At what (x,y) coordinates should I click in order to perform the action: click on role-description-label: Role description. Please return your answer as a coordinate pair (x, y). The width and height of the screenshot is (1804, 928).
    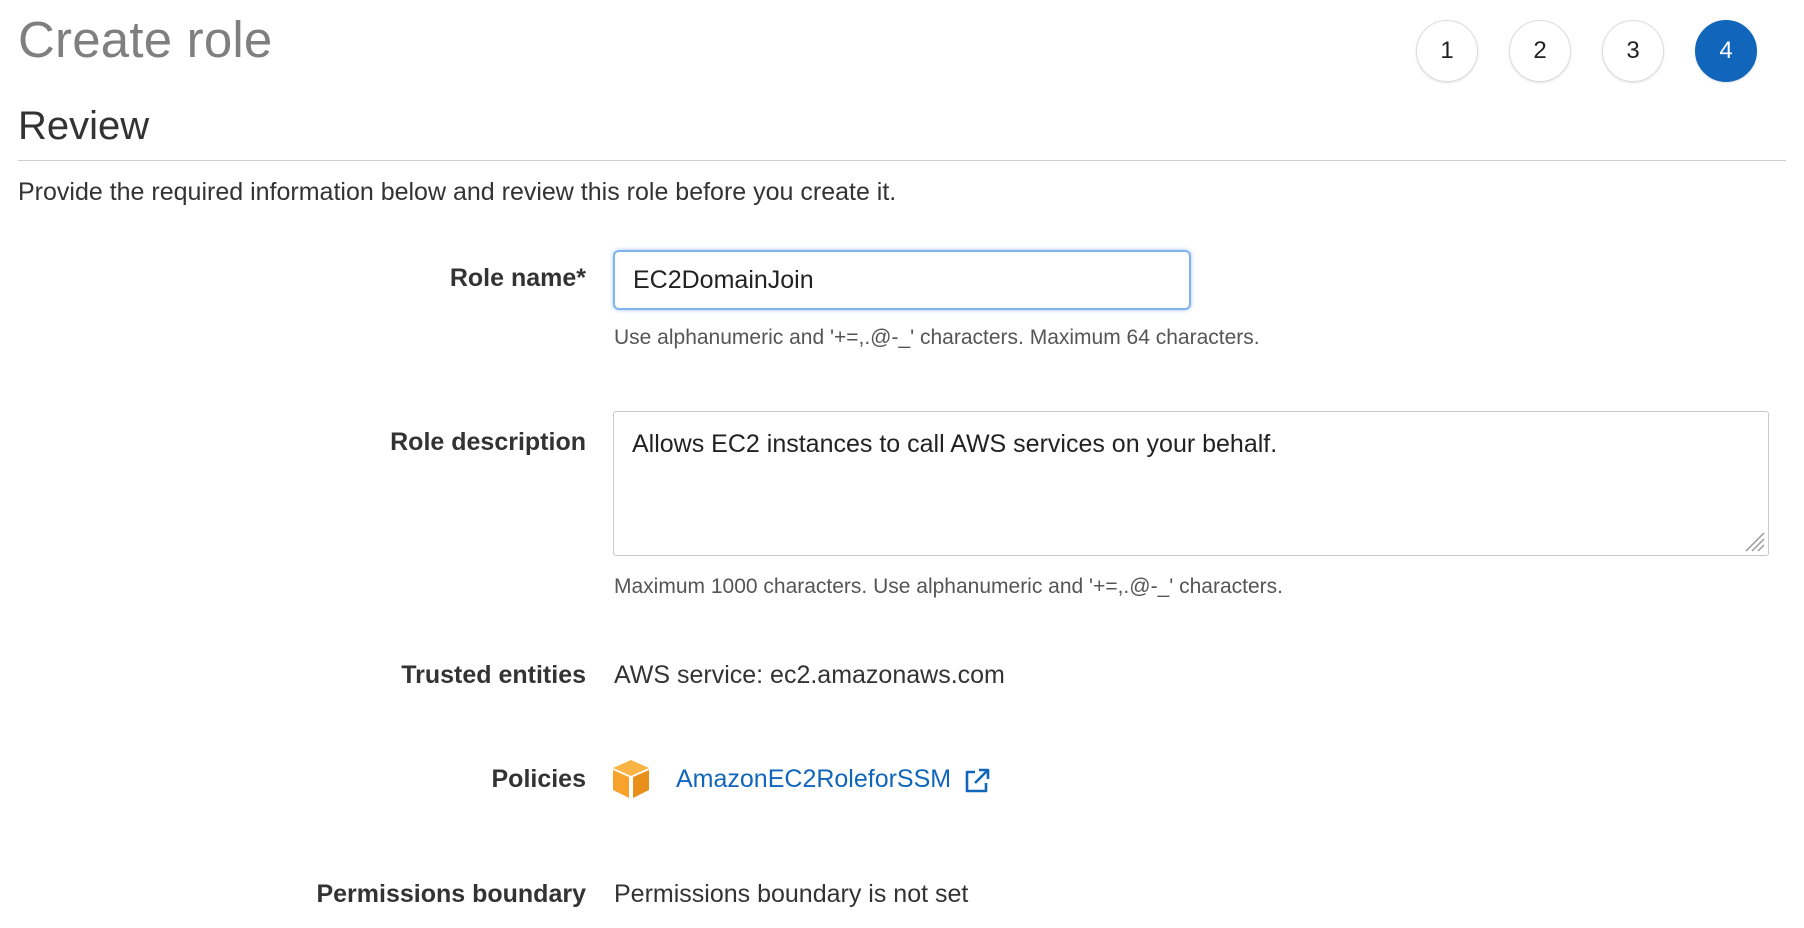
    Looking at the image, I should click on (488, 442).